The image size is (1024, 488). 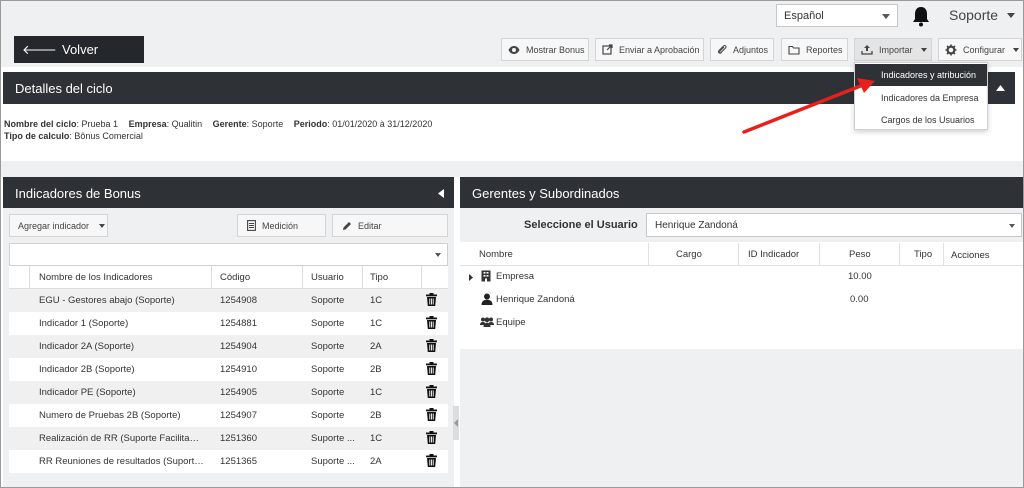 What do you see at coordinates (741, 277) in the screenshot?
I see `tree-node-company: Empresa 10.00` at bounding box center [741, 277].